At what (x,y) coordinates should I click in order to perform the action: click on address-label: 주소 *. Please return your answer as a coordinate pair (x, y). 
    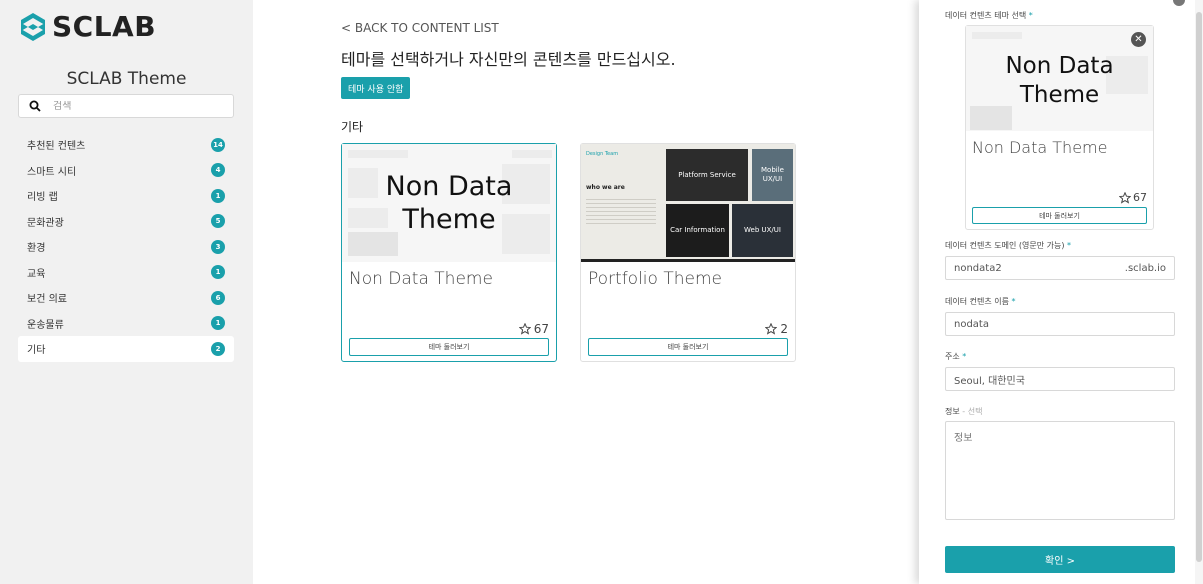
    Looking at the image, I should click on (956, 356).